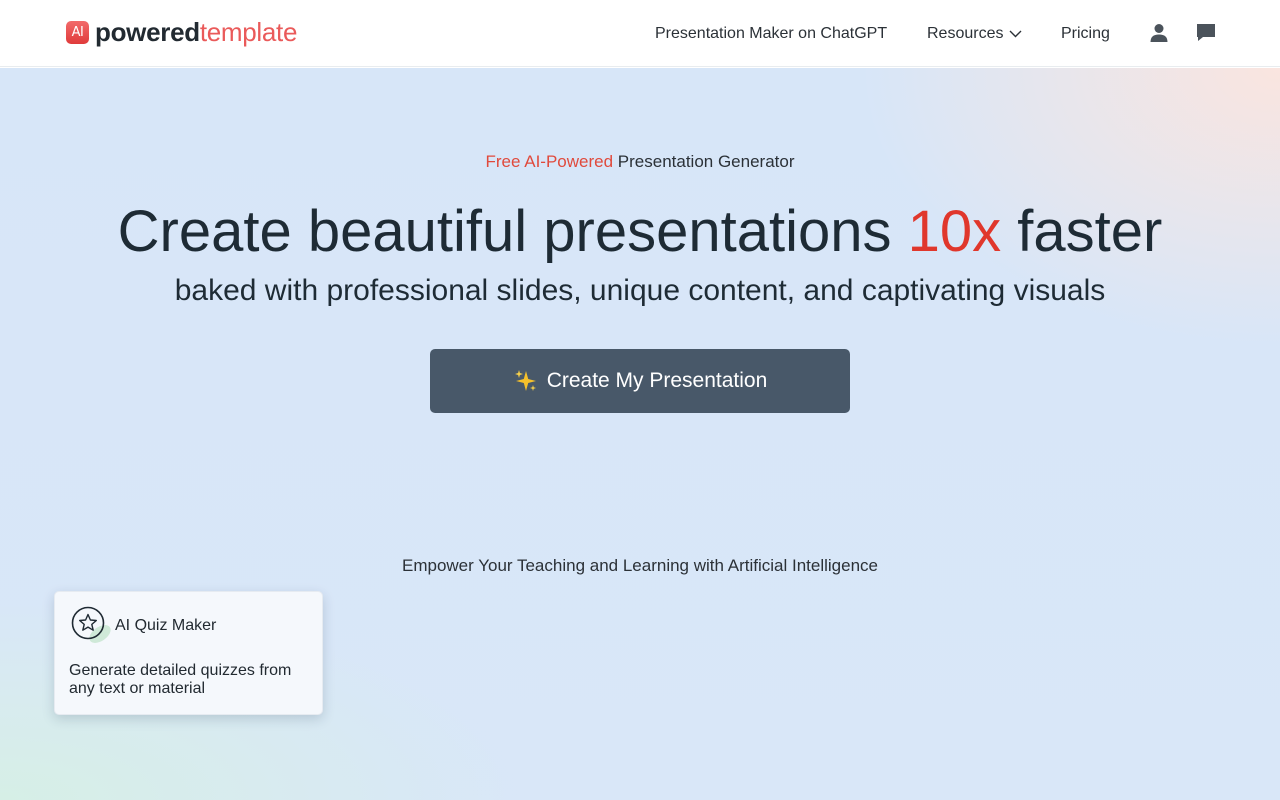 The image size is (1280, 800). I want to click on hero-eyebrow: Free AI-Powered Presentation Generator, so click(640, 162).